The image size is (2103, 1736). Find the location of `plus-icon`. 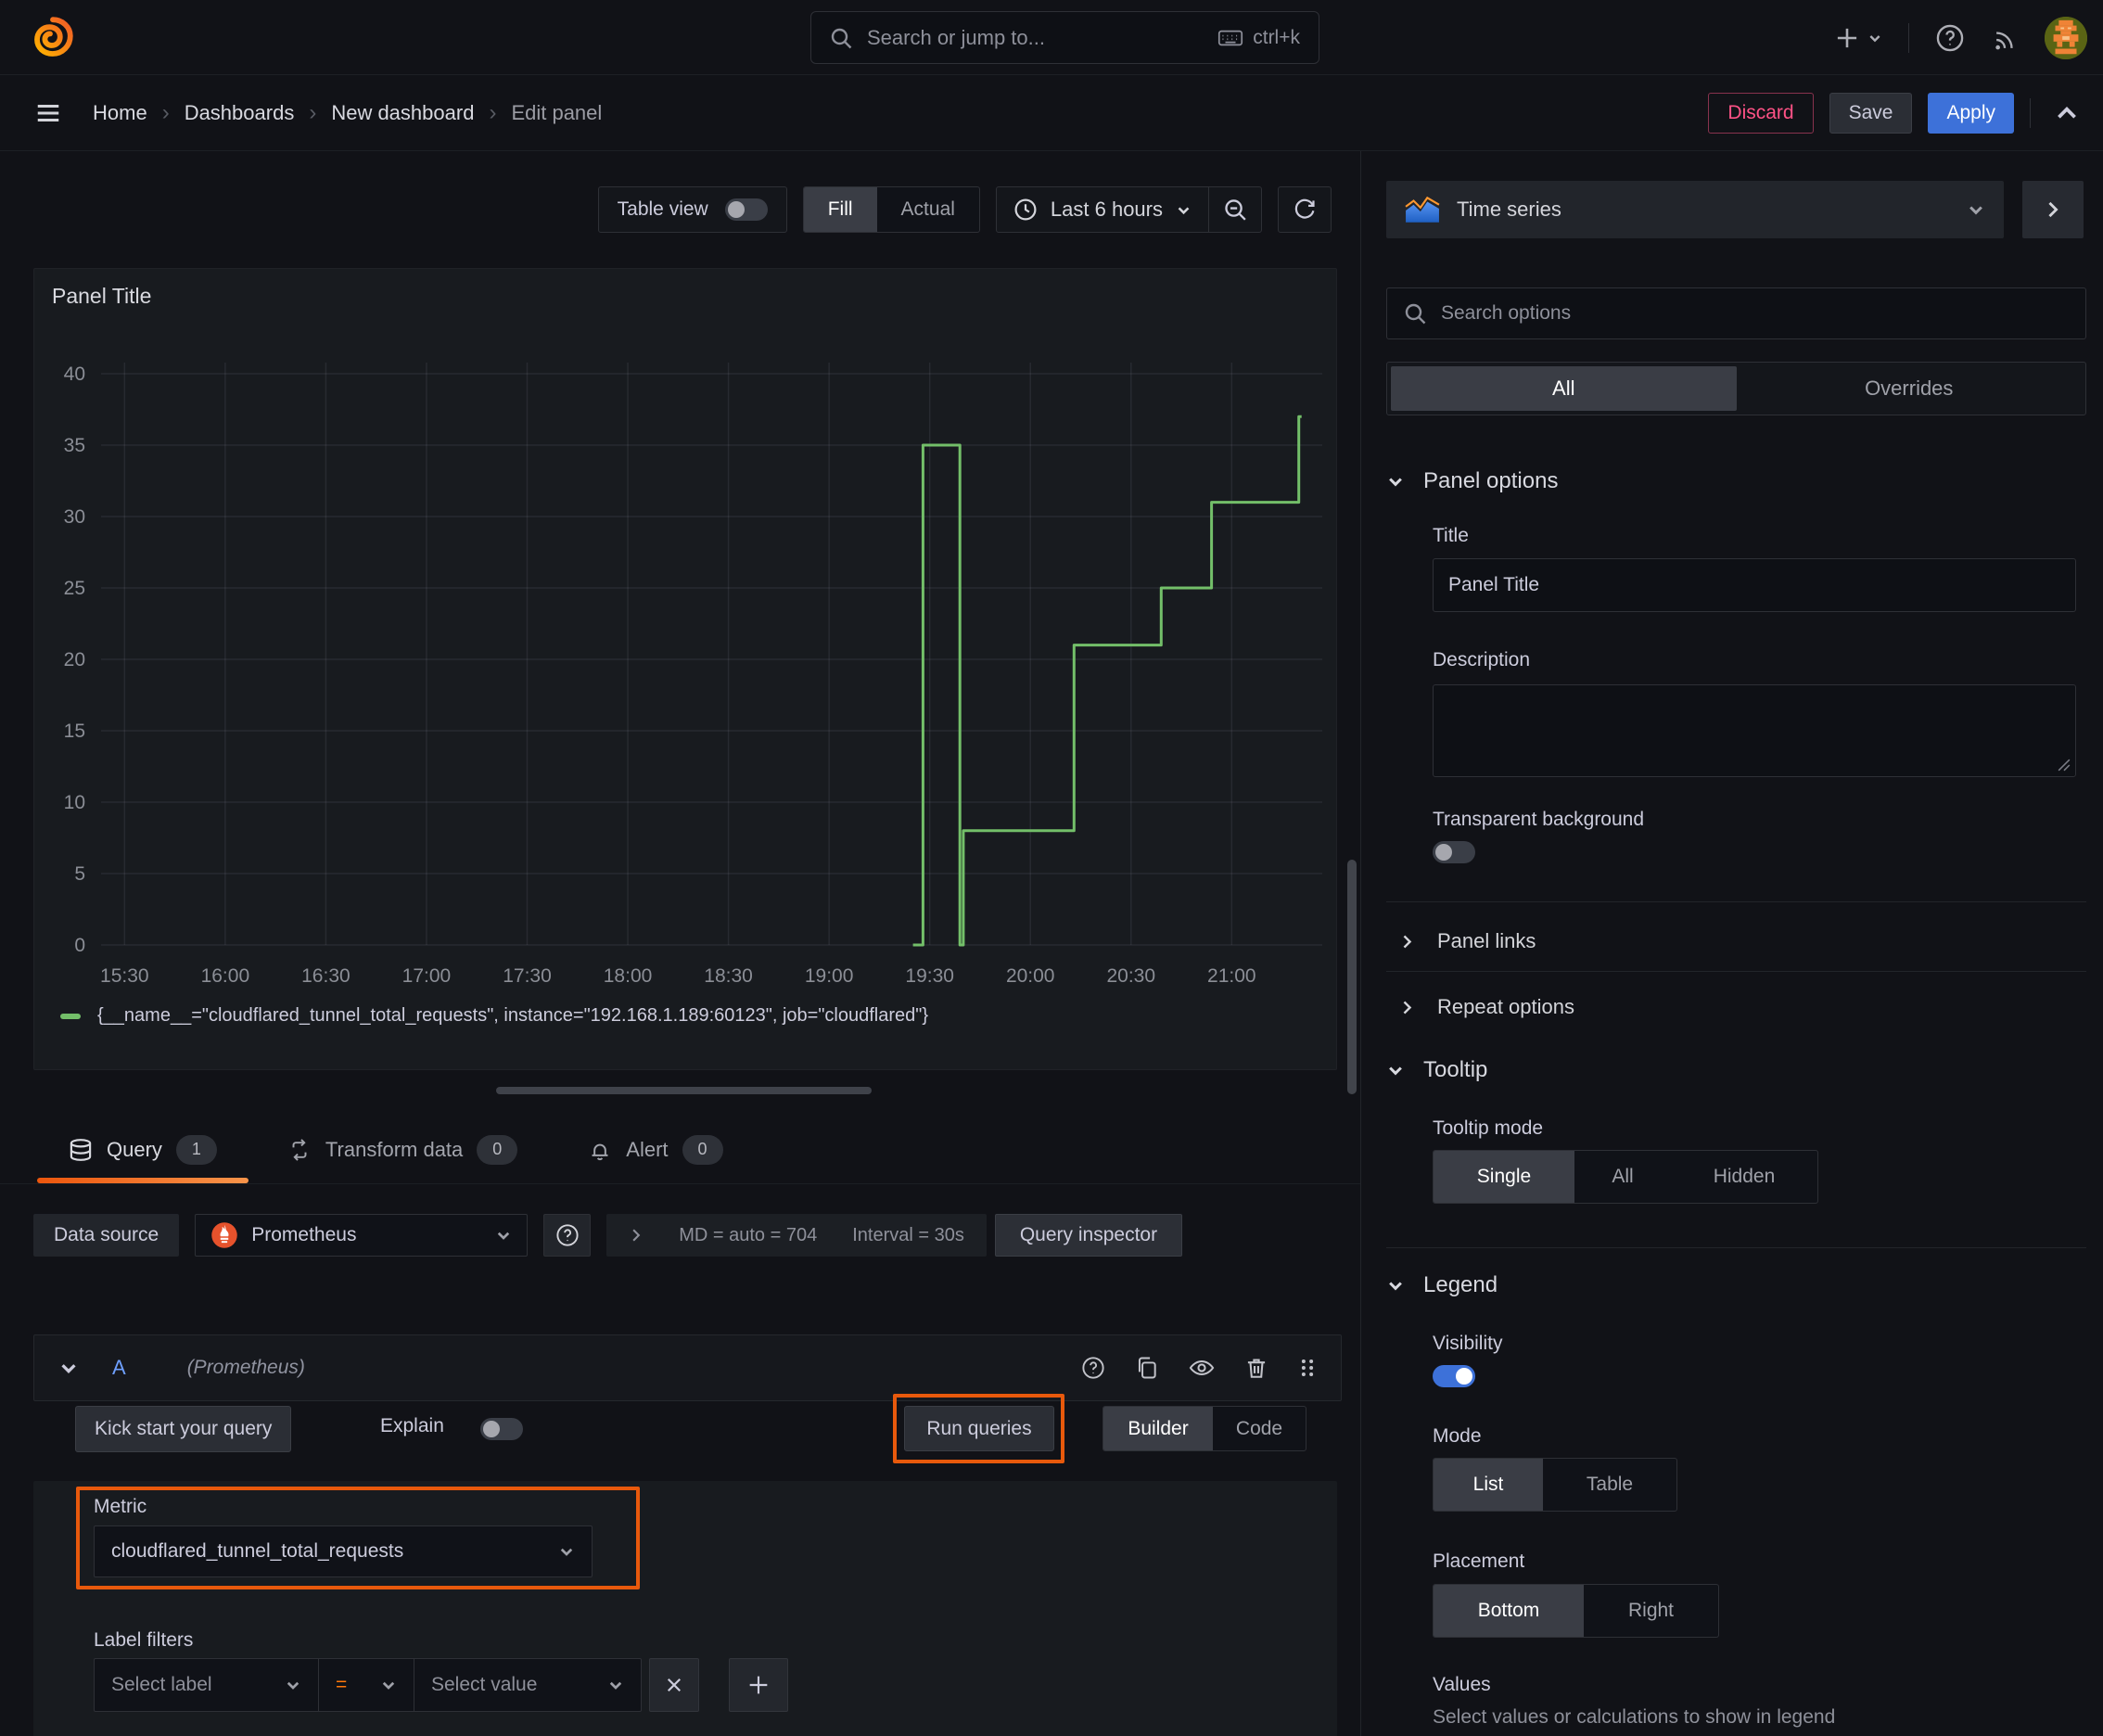

plus-icon is located at coordinates (758, 1685).